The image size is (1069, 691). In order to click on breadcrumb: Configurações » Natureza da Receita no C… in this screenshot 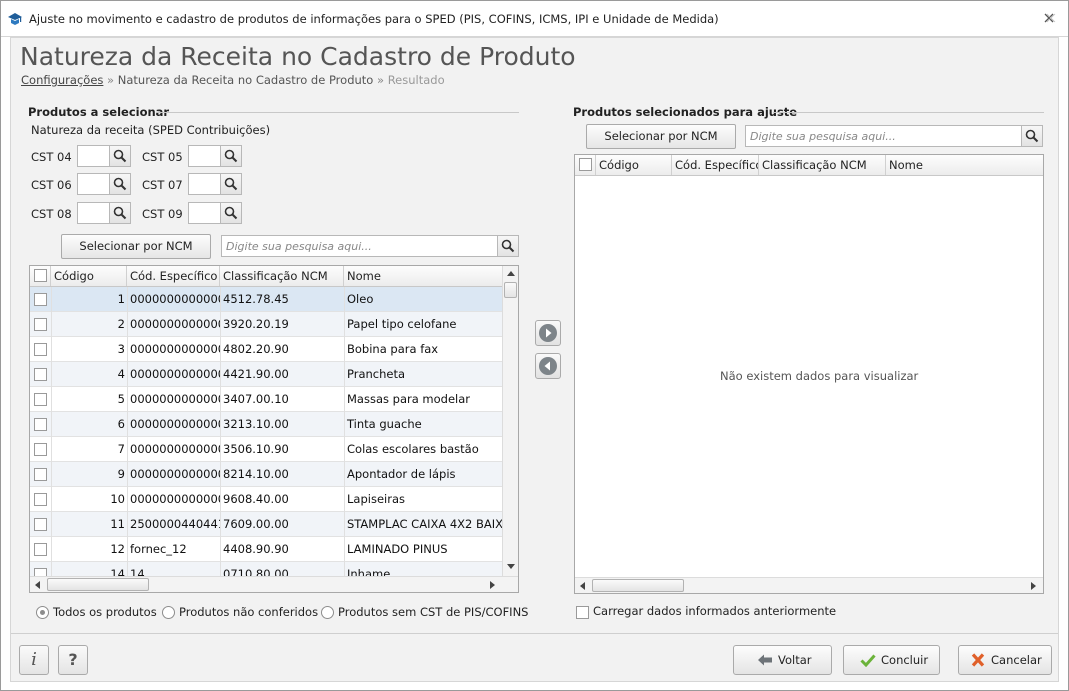, I will do `click(233, 80)`.